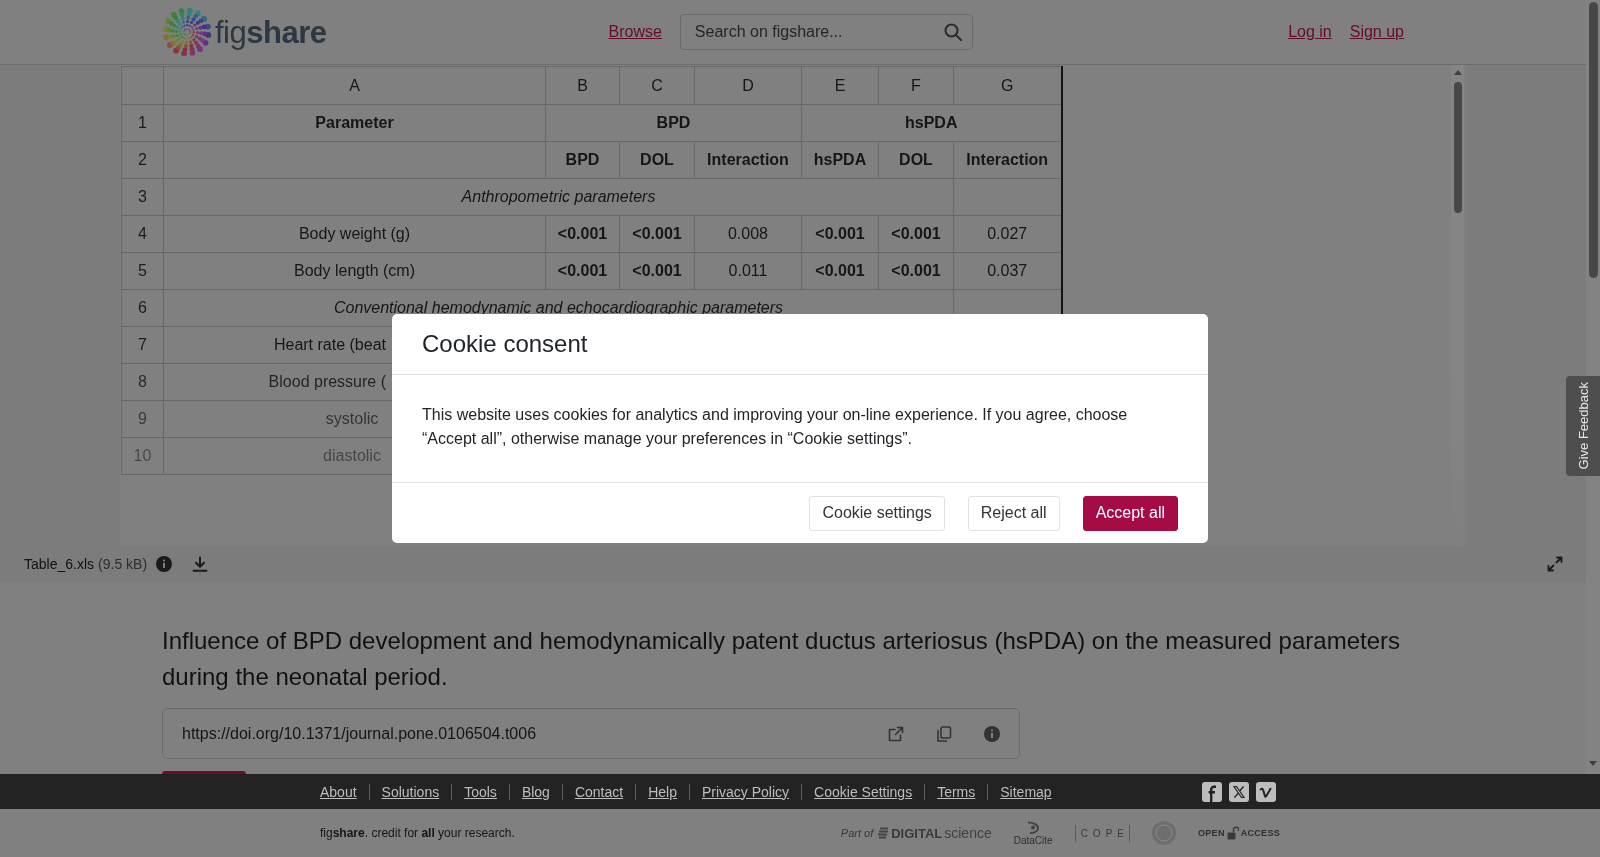  What do you see at coordinates (59, 564) in the screenshot?
I see `file-name: Table_6.xls` at bounding box center [59, 564].